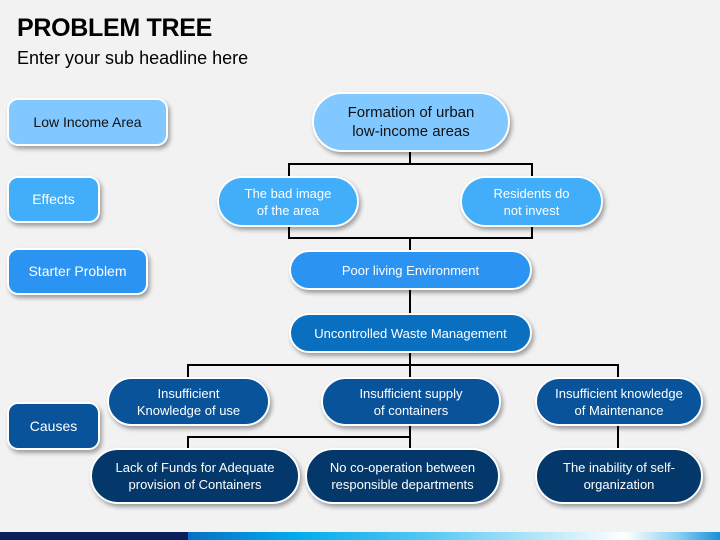 The image size is (720, 540). Describe the element at coordinates (410, 333) in the screenshot. I see `core-problem-node: Uncontrolled Waste Management` at that location.